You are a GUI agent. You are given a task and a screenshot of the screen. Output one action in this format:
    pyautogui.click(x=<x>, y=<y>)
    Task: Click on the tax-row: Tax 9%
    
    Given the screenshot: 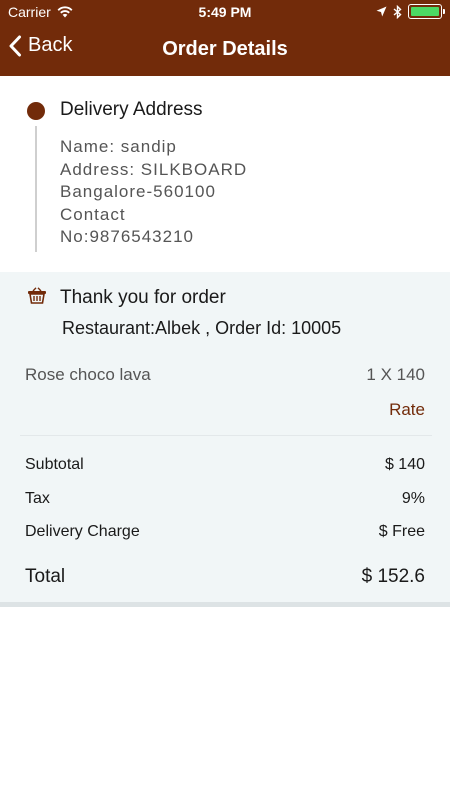 What is the action you would take?
    pyautogui.click(x=225, y=501)
    